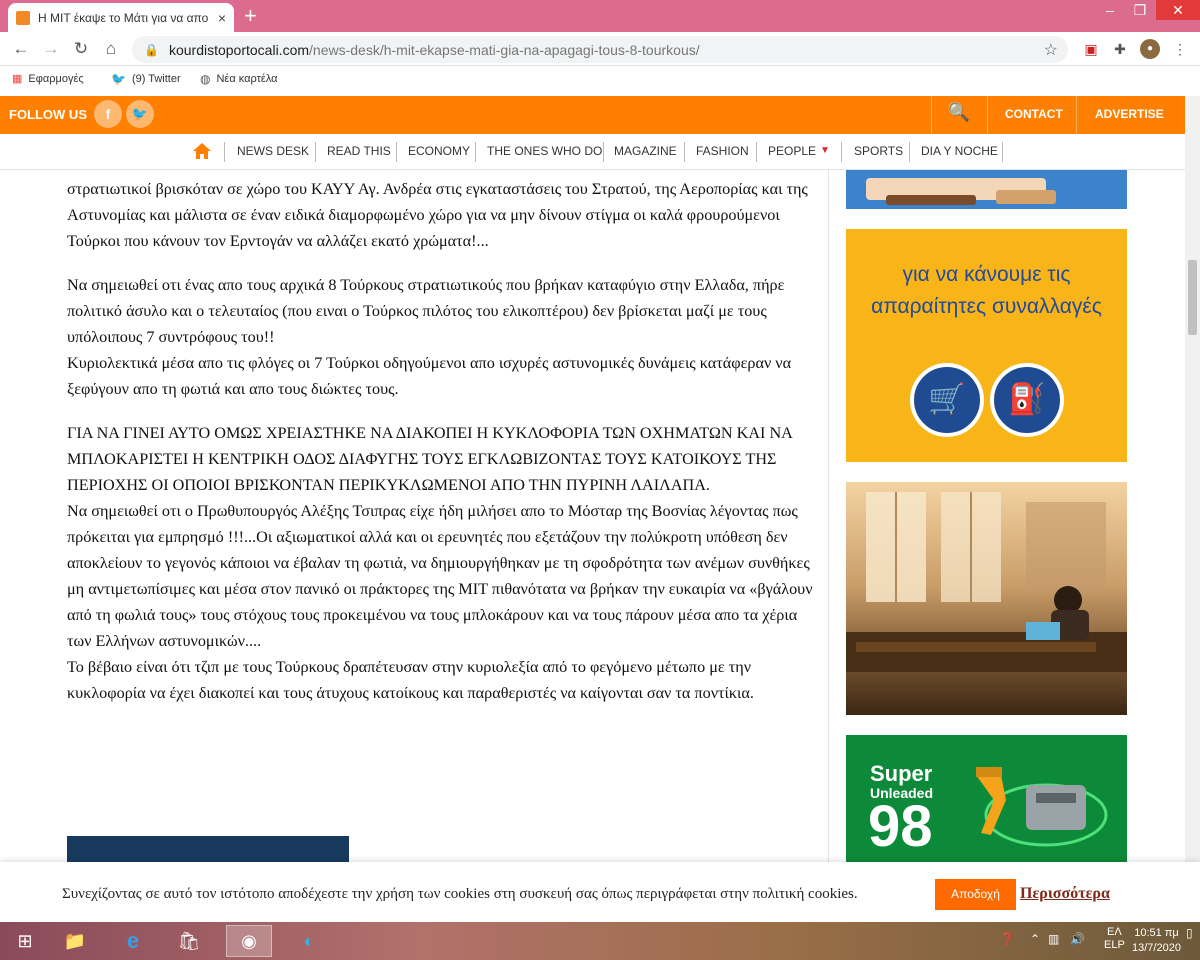 The width and height of the screenshot is (1200, 960). Describe the element at coordinates (133, 941) in the screenshot. I see `internet-explorer-icon: e` at that location.